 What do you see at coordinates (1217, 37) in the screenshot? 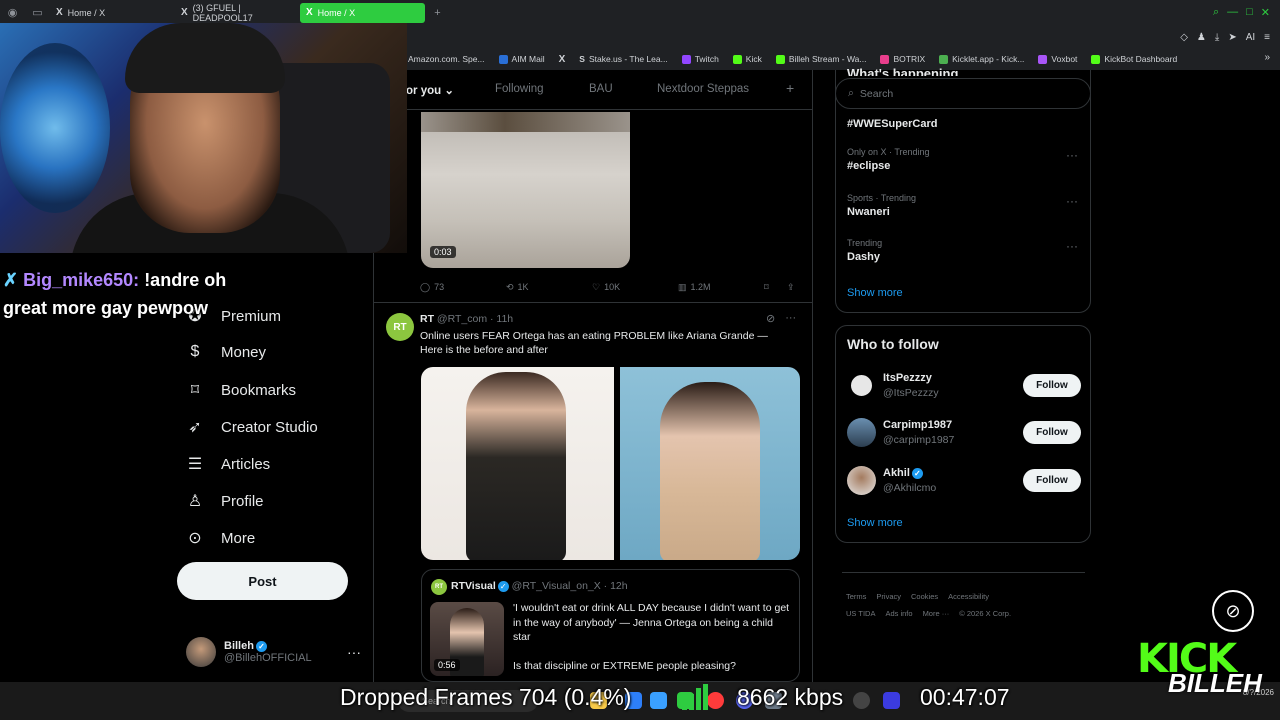
I see `download-icon: ⤓` at bounding box center [1217, 37].